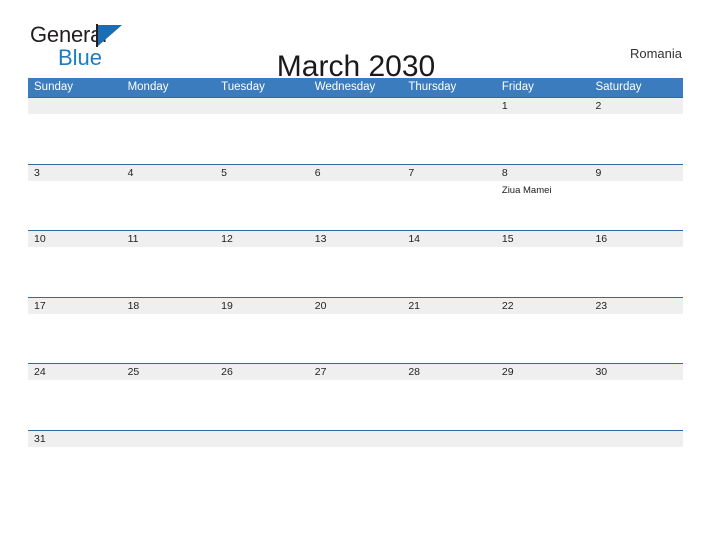 The width and height of the screenshot is (712, 550). I want to click on weekday-header-tuesday: Tuesday, so click(243, 87).